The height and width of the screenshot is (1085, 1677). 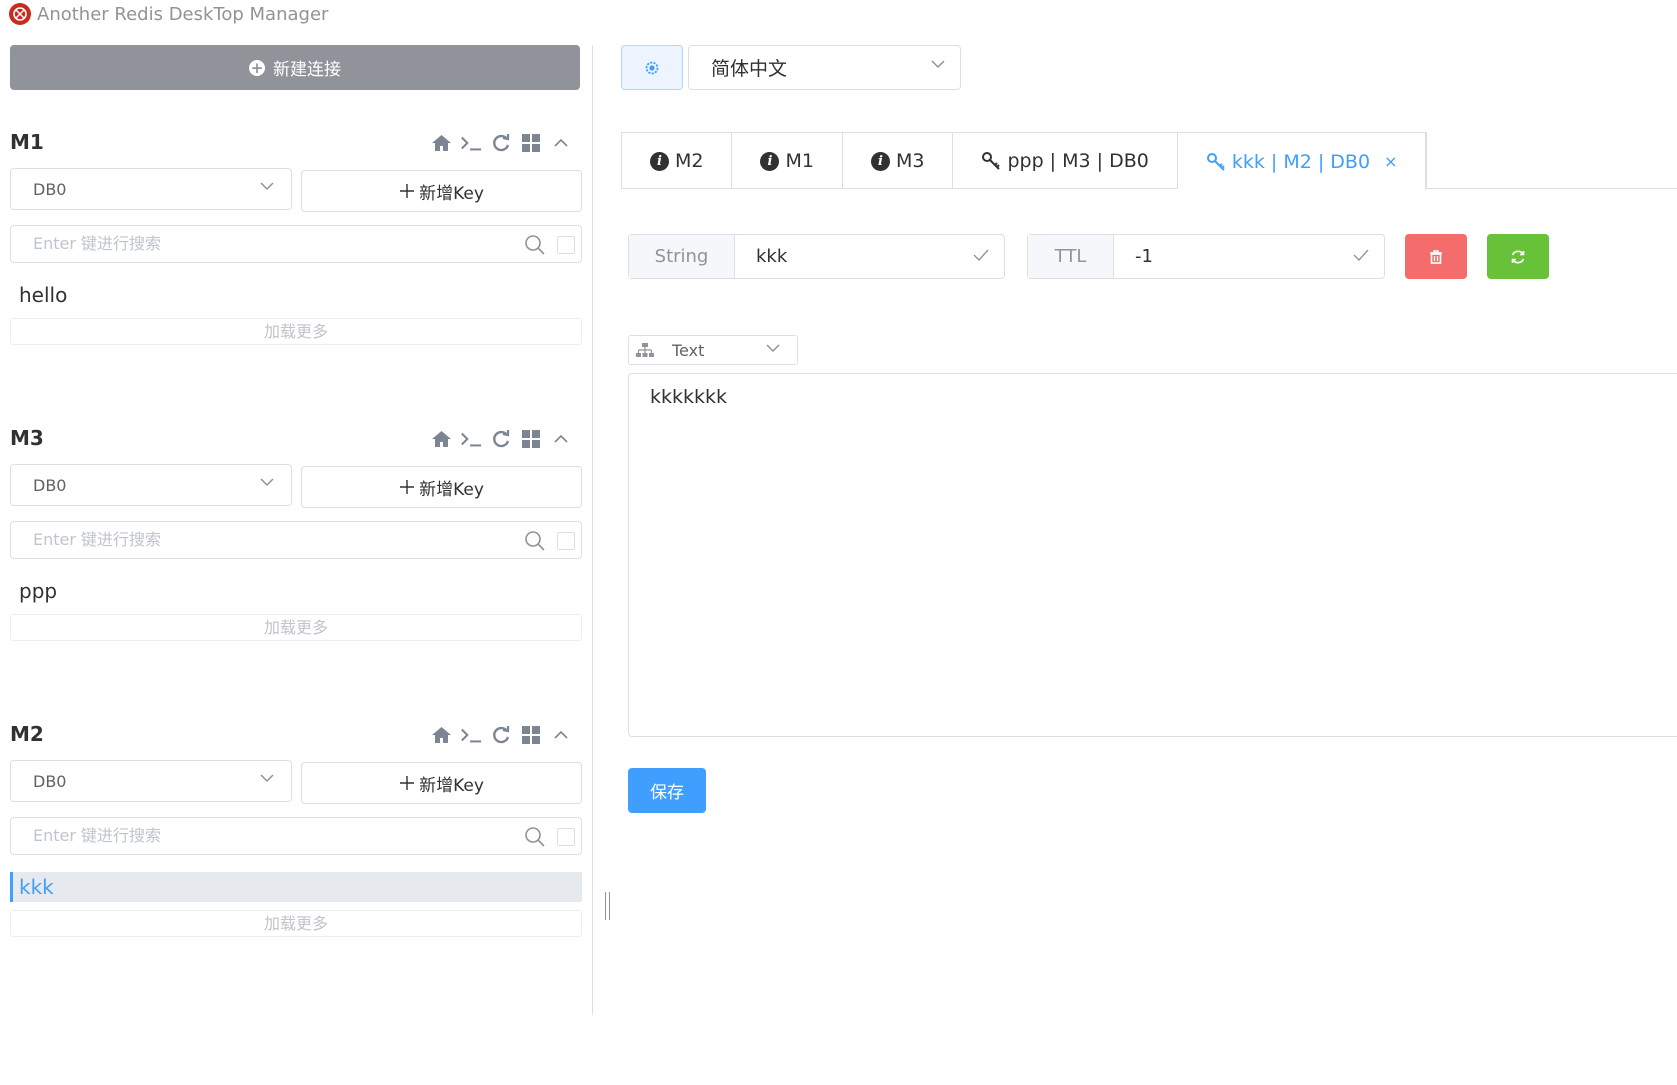 What do you see at coordinates (1071, 256) in the screenshot?
I see `ttl-label: TTL` at bounding box center [1071, 256].